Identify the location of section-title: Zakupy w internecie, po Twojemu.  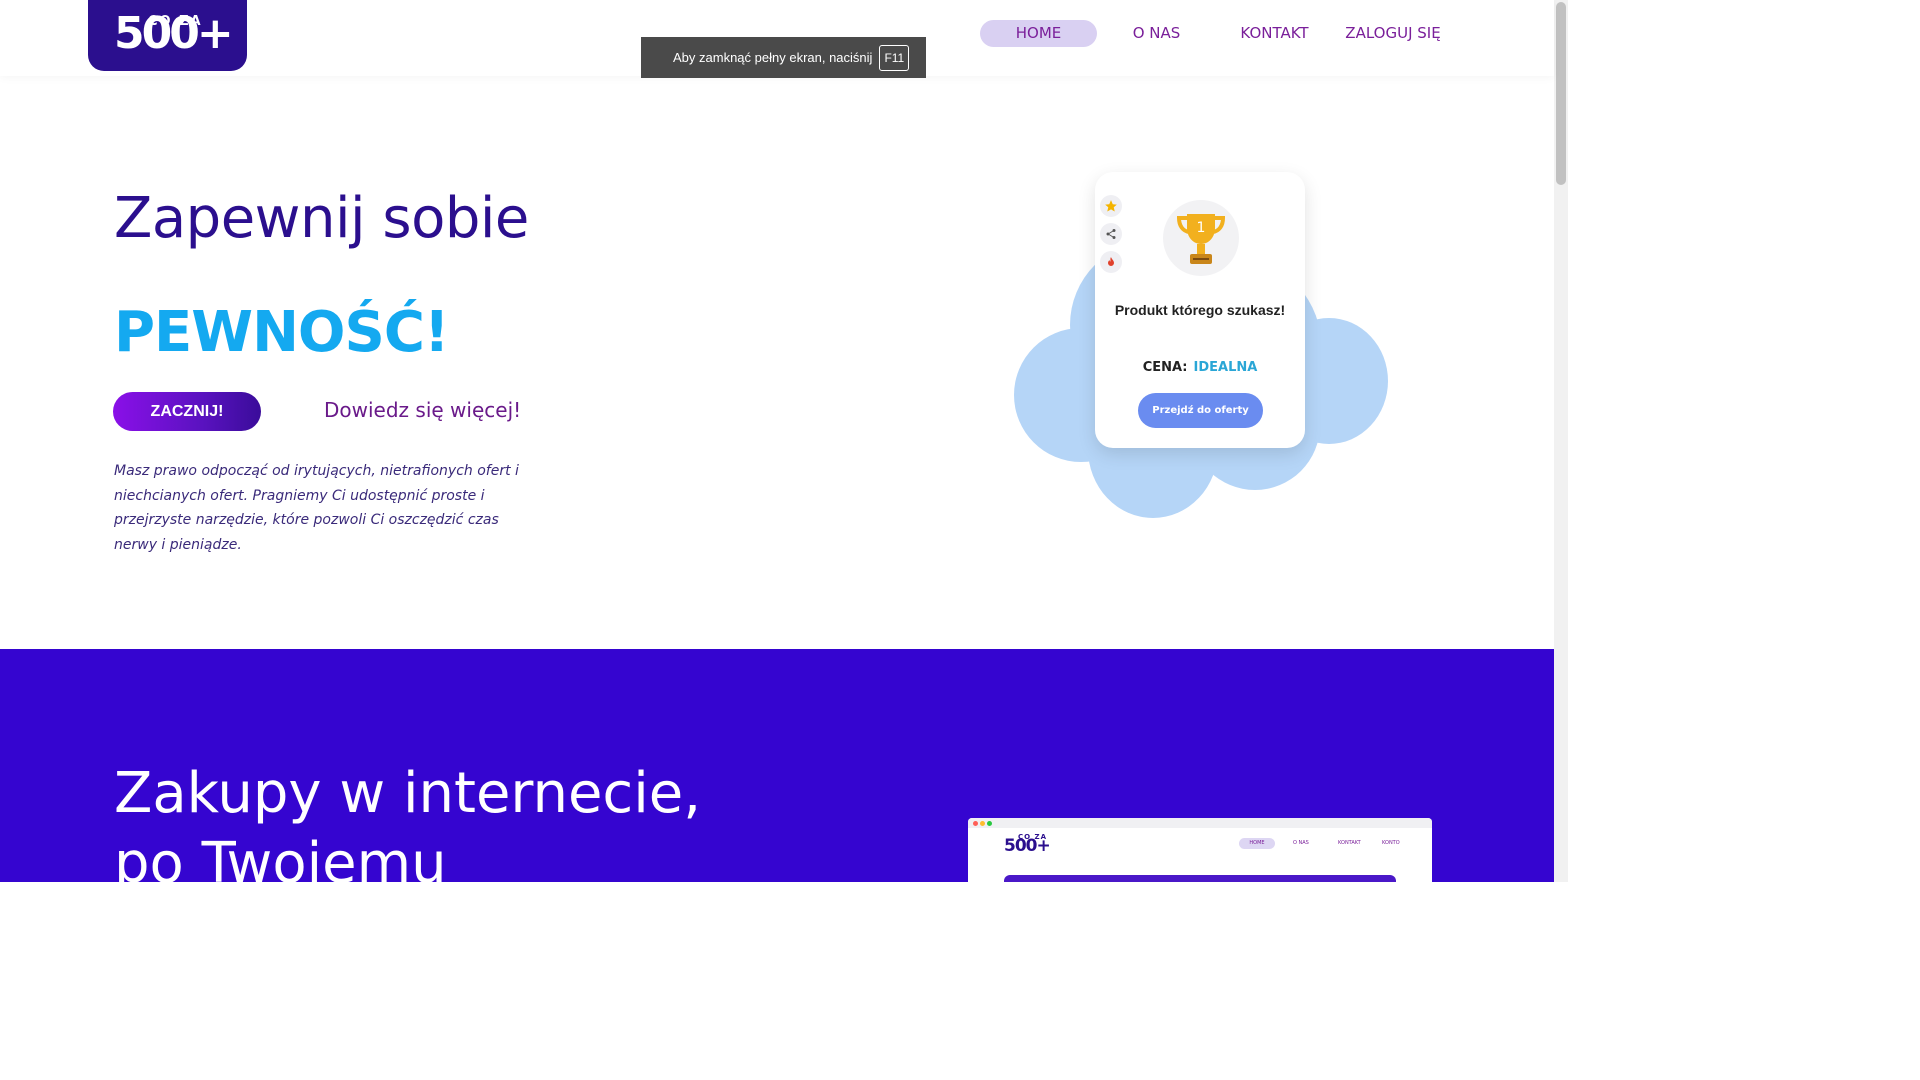
(407, 820).